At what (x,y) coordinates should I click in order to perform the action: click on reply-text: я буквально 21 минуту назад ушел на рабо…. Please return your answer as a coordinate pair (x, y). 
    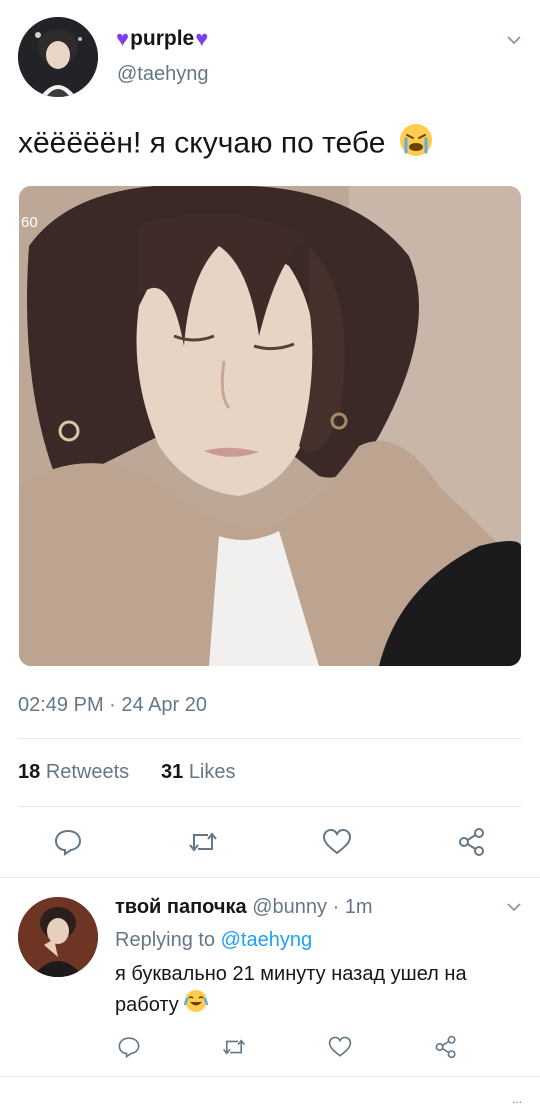
    Looking at the image, I should click on (317, 991).